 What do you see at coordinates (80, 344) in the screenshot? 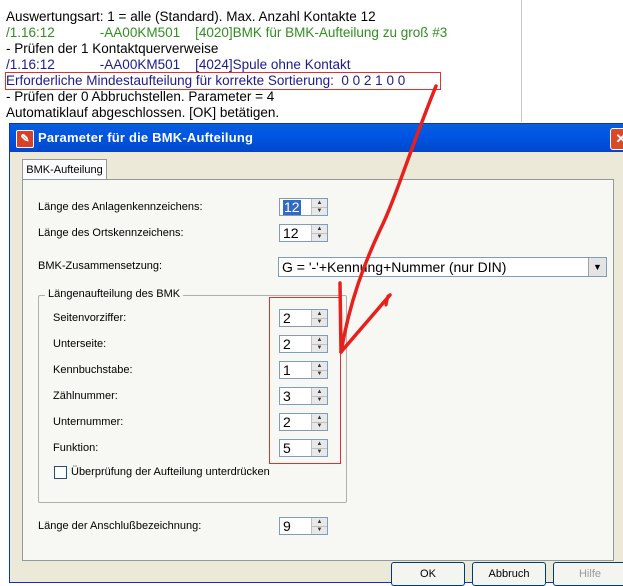
I see `row-label: Unterseite:` at bounding box center [80, 344].